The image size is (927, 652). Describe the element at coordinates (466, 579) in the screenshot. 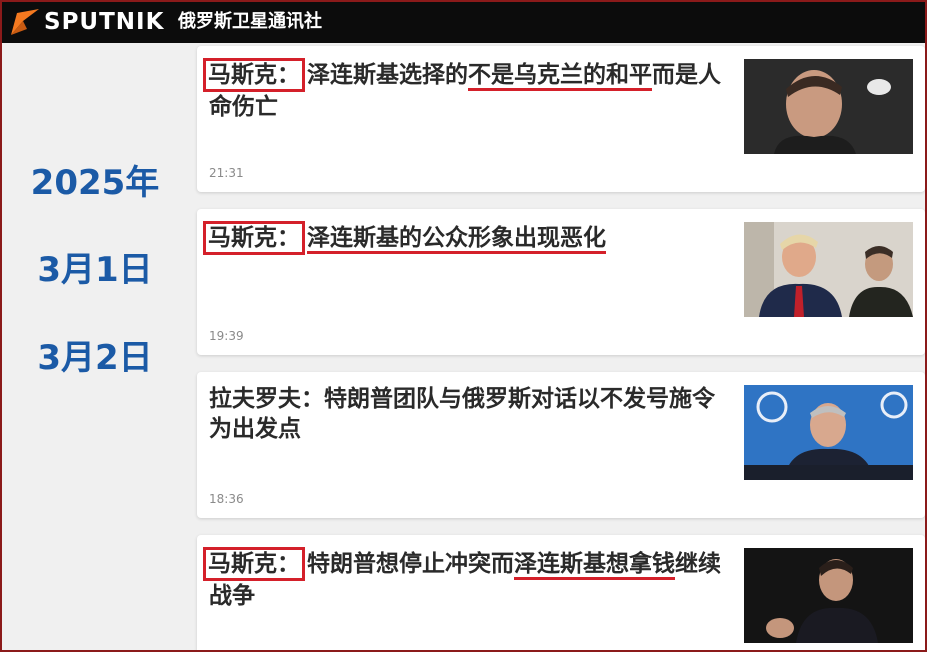

I see `headline-link: 马斯克： 特朗普想停止冲突而泽连斯基想拿钱继续战争` at that location.